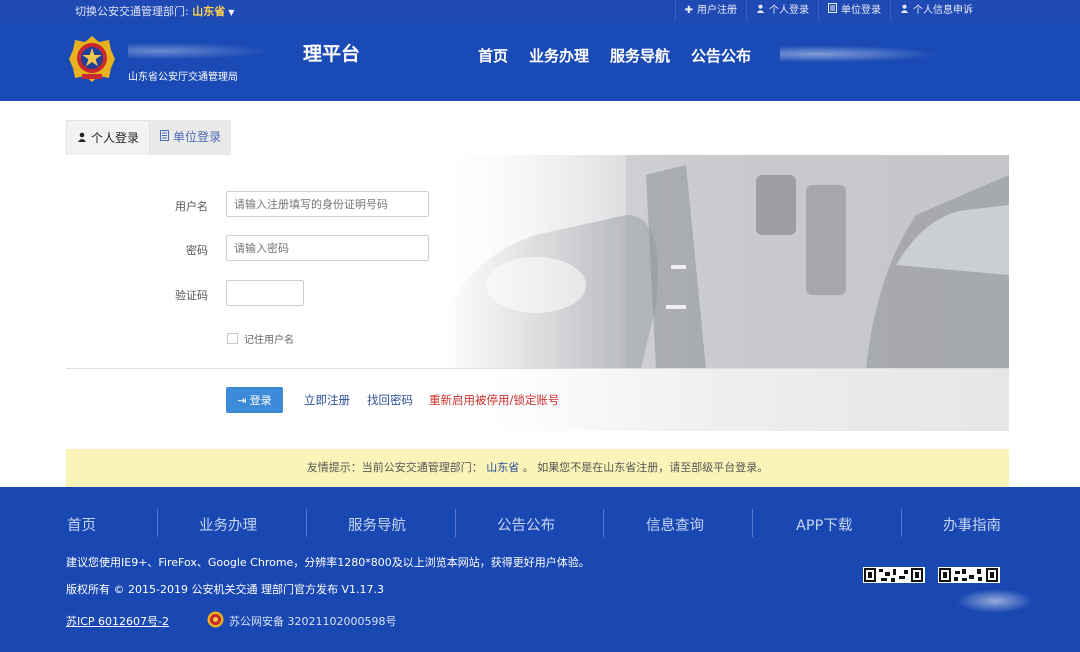 The image size is (1080, 652). Describe the element at coordinates (208, 11) in the screenshot. I see `region-value: 山东省` at that location.